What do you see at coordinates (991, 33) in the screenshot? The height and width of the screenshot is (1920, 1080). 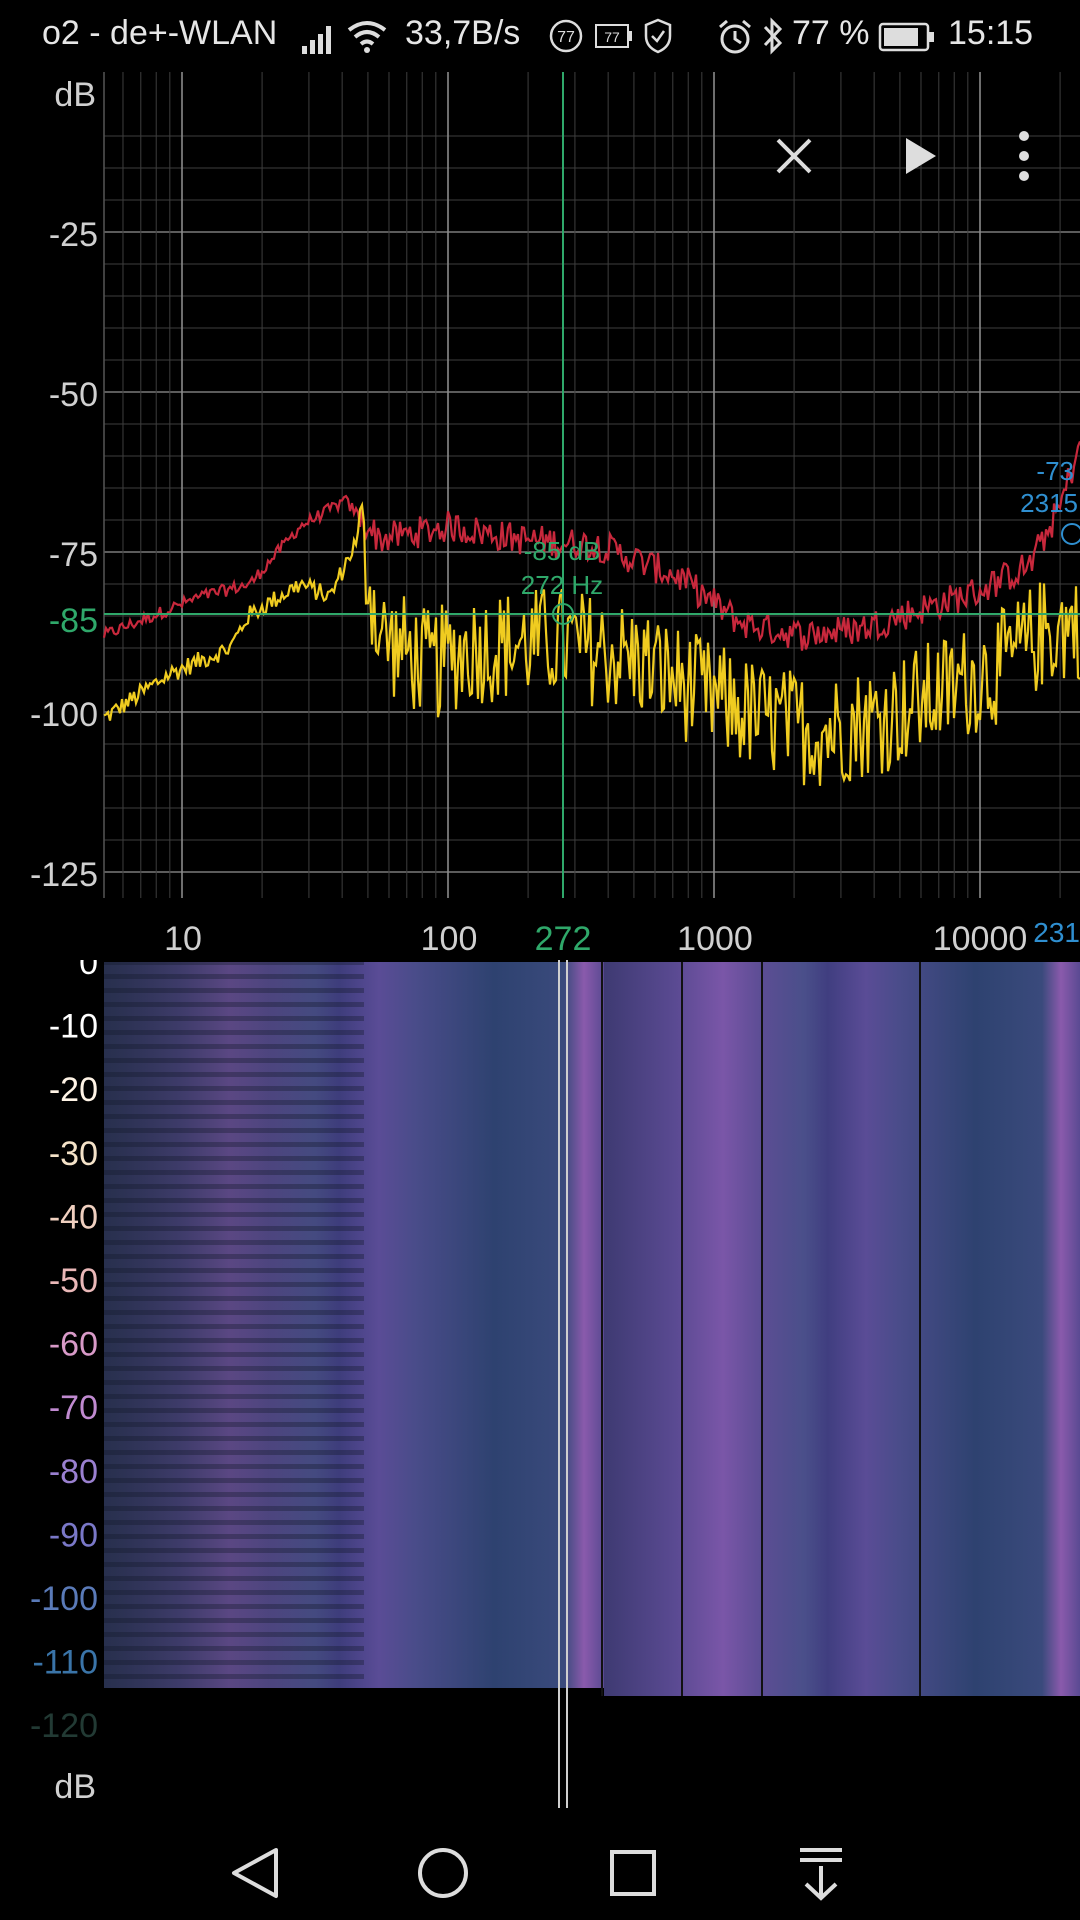 I see `clock: 15:15` at bounding box center [991, 33].